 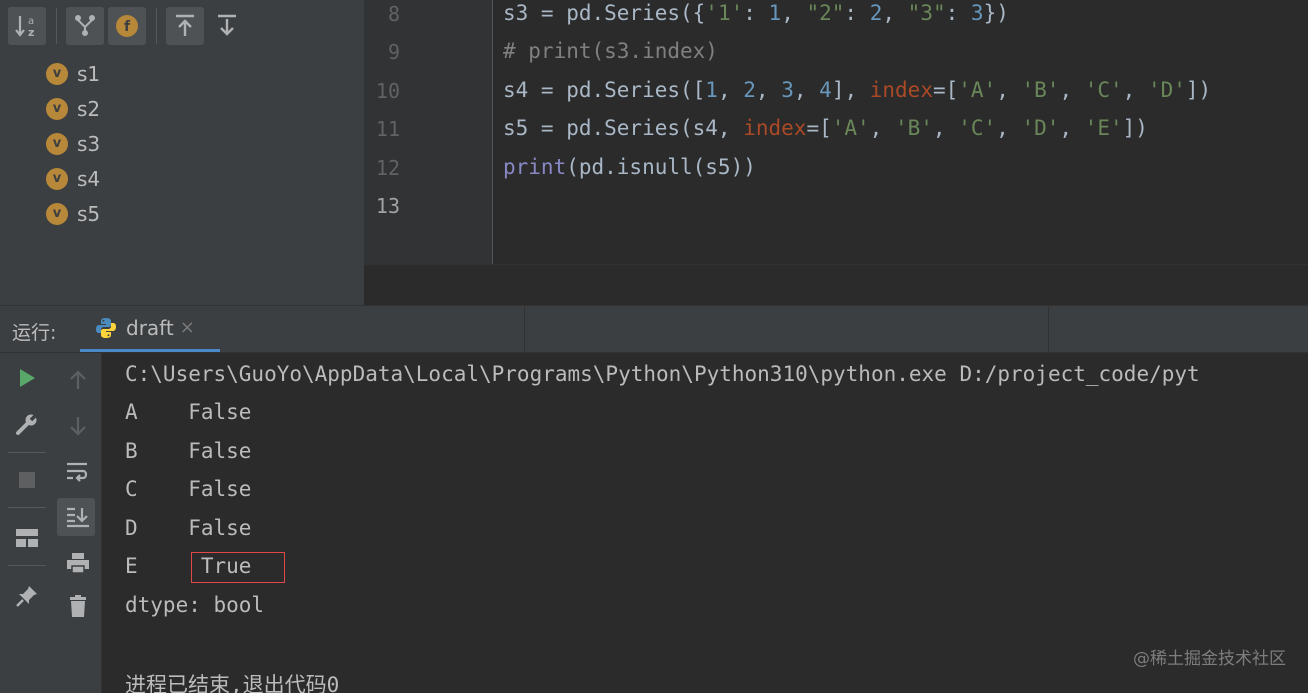 What do you see at coordinates (73, 108) in the screenshot?
I see `tree-item-s2: v s2` at bounding box center [73, 108].